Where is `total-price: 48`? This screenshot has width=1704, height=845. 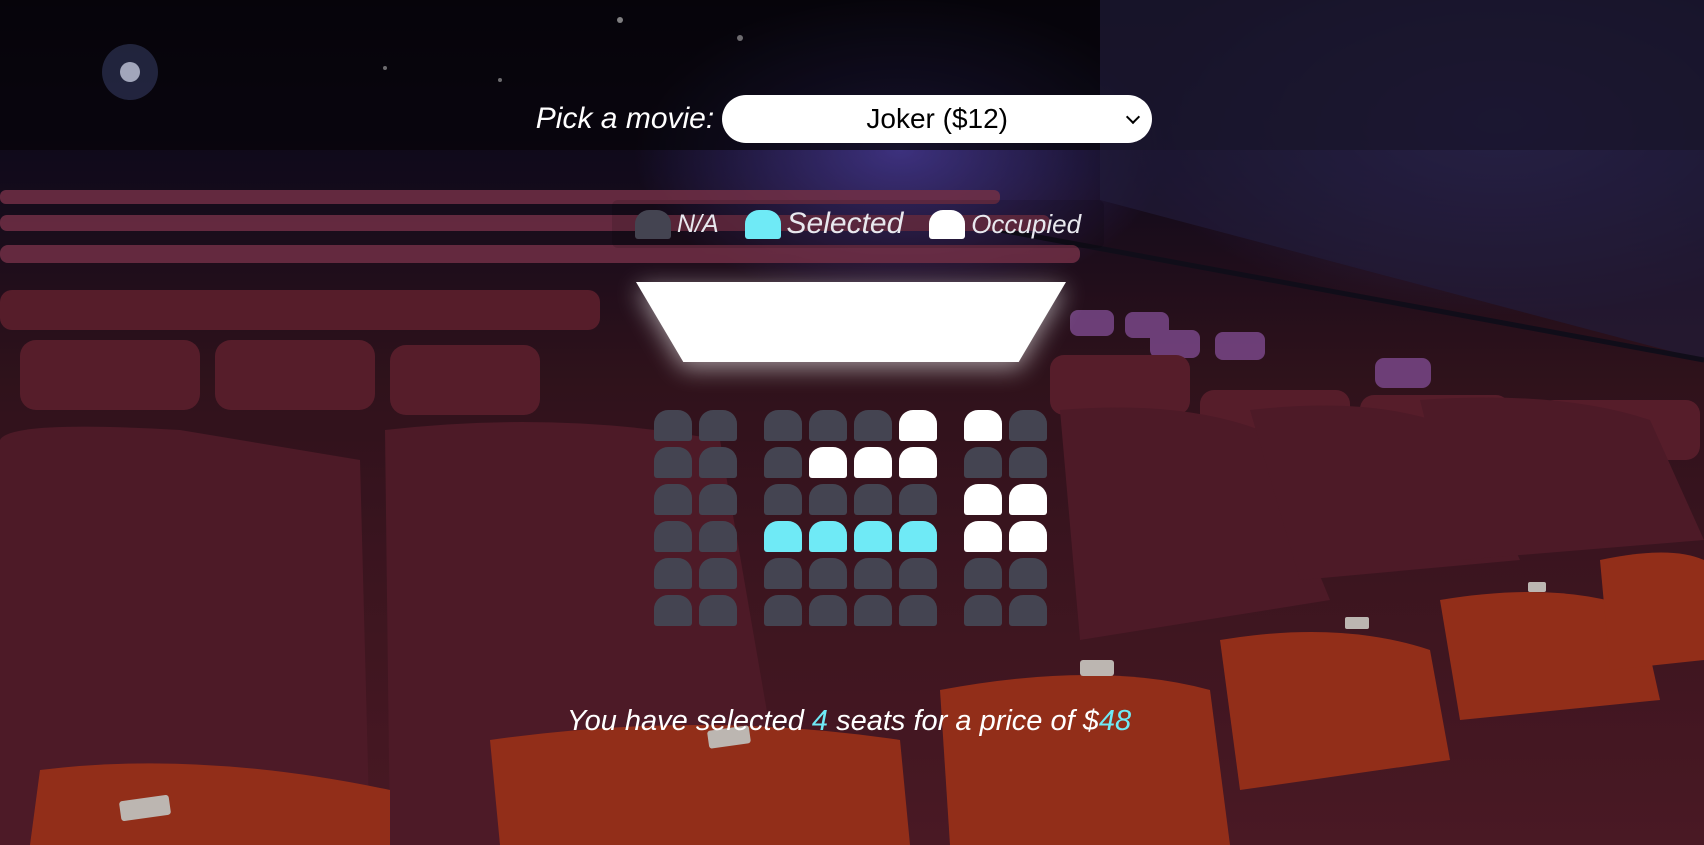 total-price: 48 is located at coordinates (1115, 721).